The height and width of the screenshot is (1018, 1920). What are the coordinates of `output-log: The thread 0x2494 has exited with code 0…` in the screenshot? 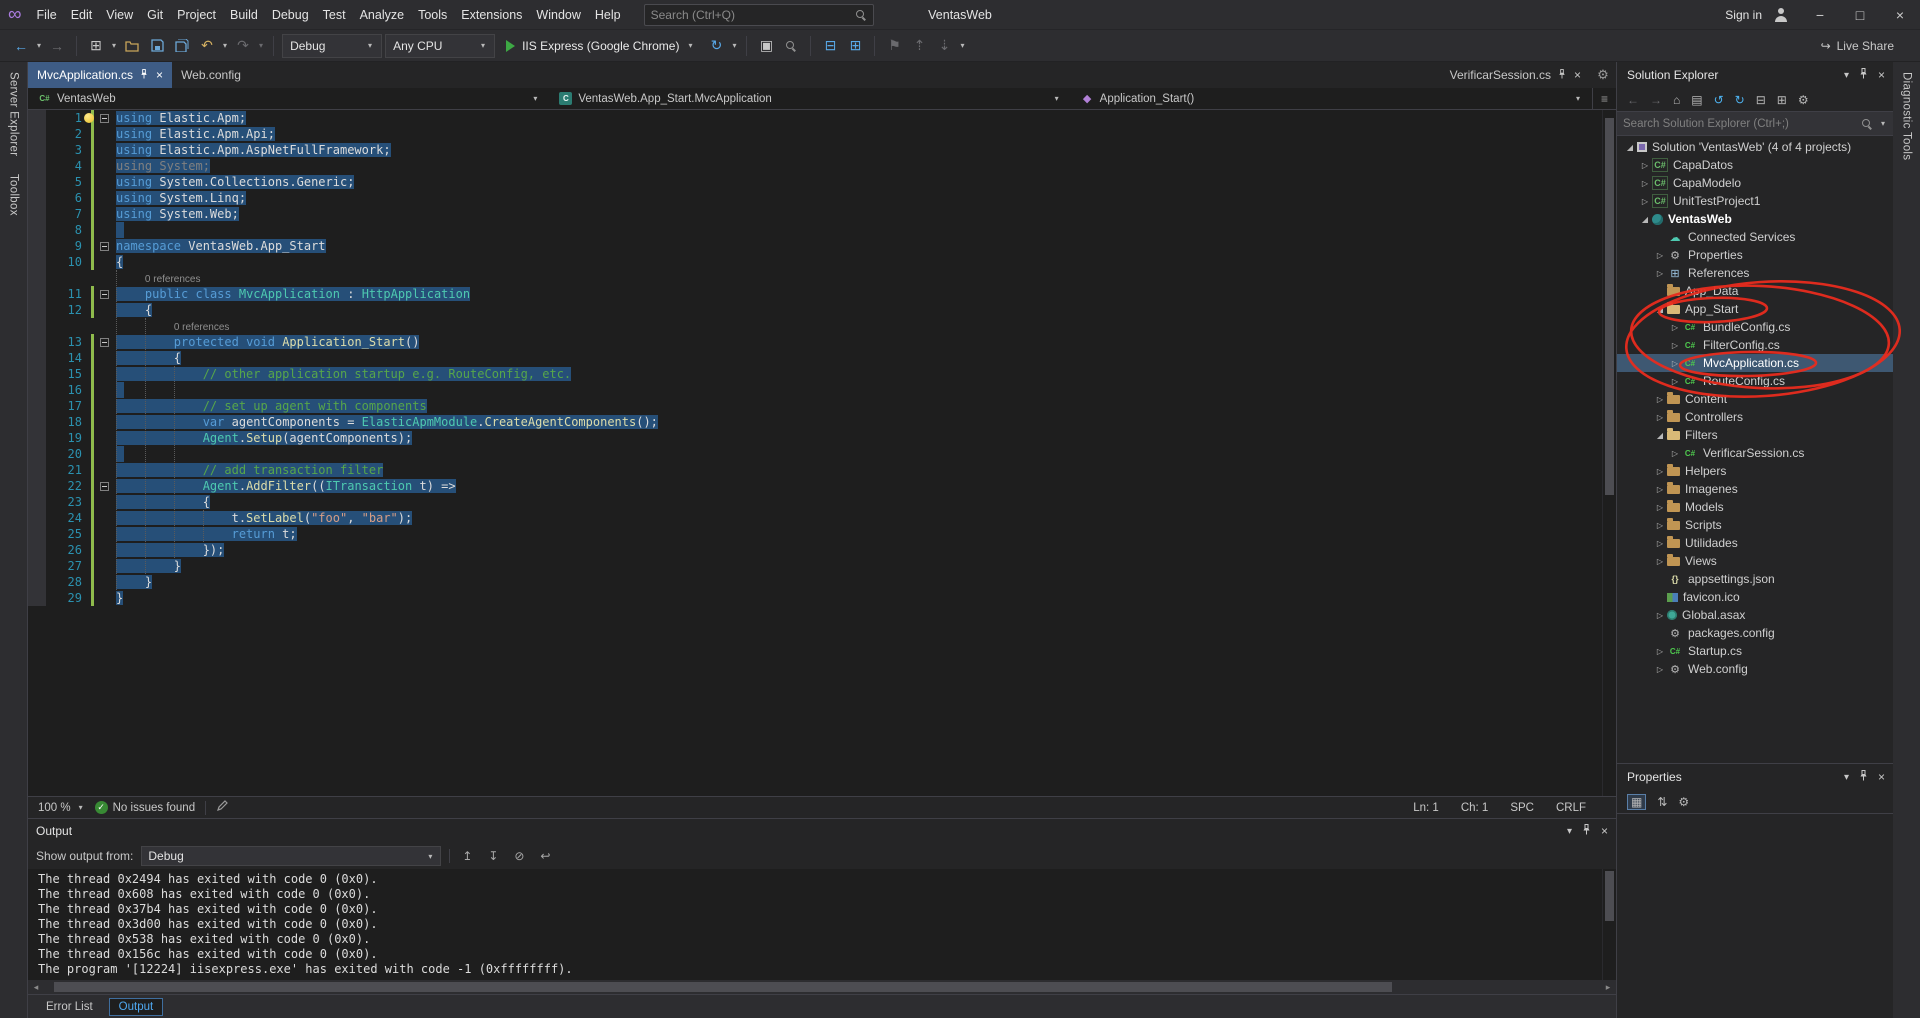 It's located at (815, 924).